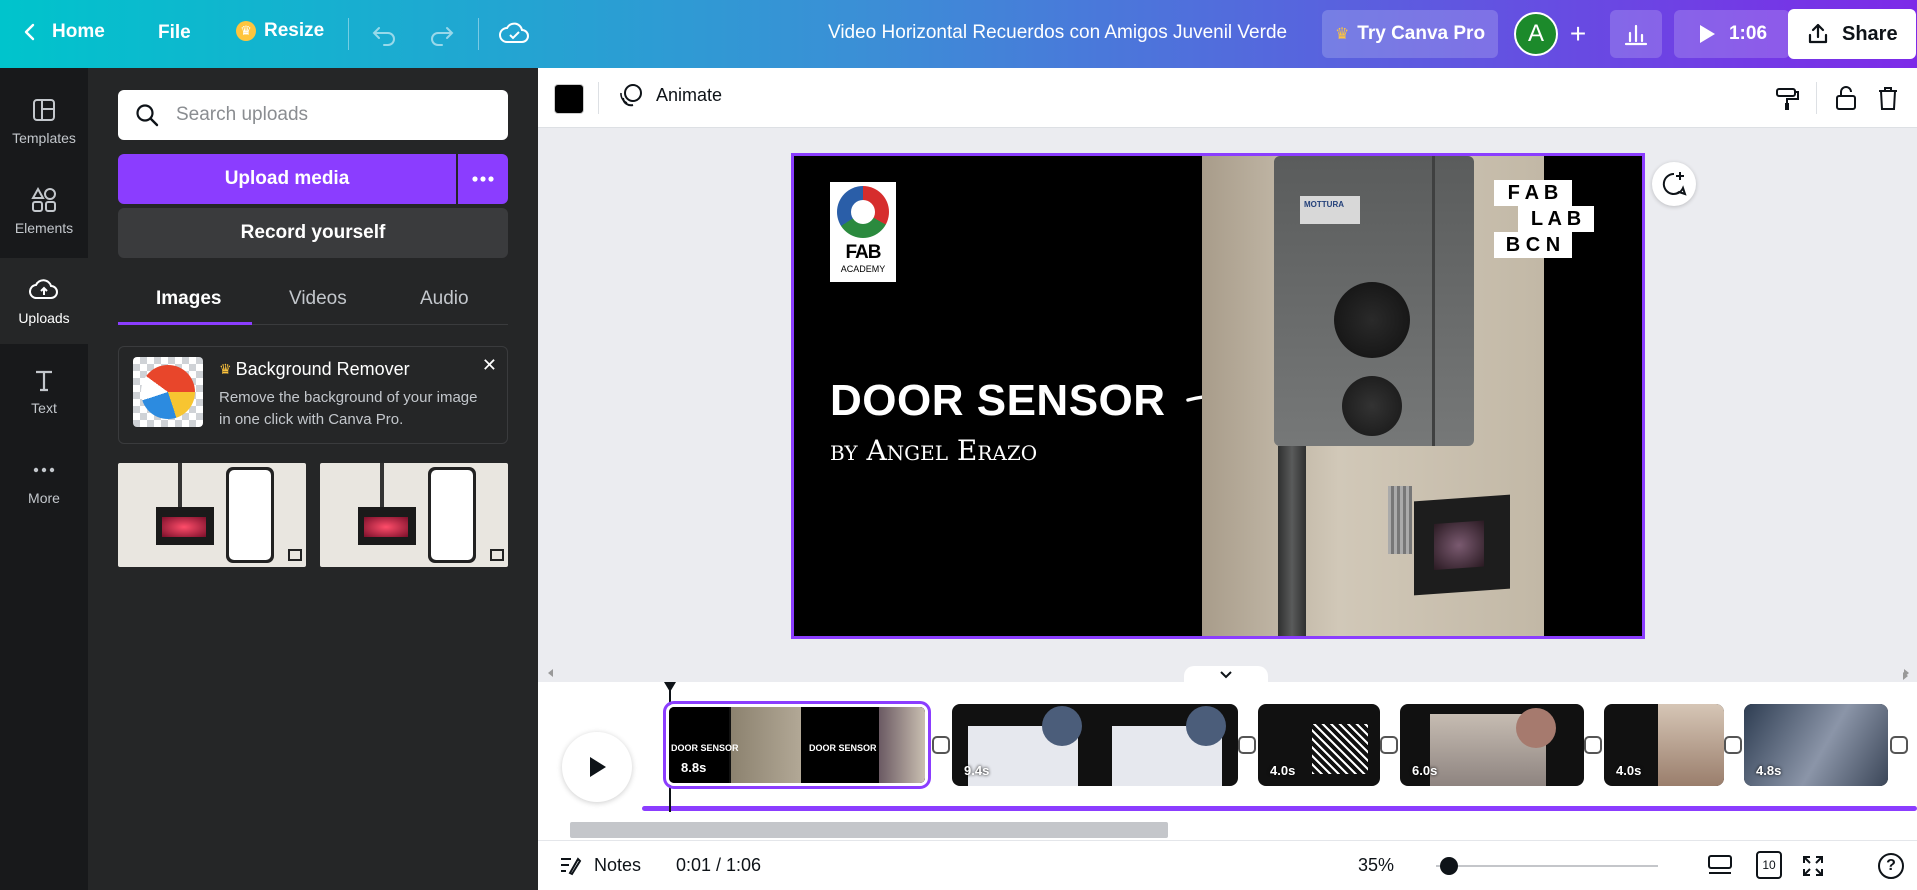  Describe the element at coordinates (514, 33) in the screenshot. I see `cloud-saved-icon` at that location.